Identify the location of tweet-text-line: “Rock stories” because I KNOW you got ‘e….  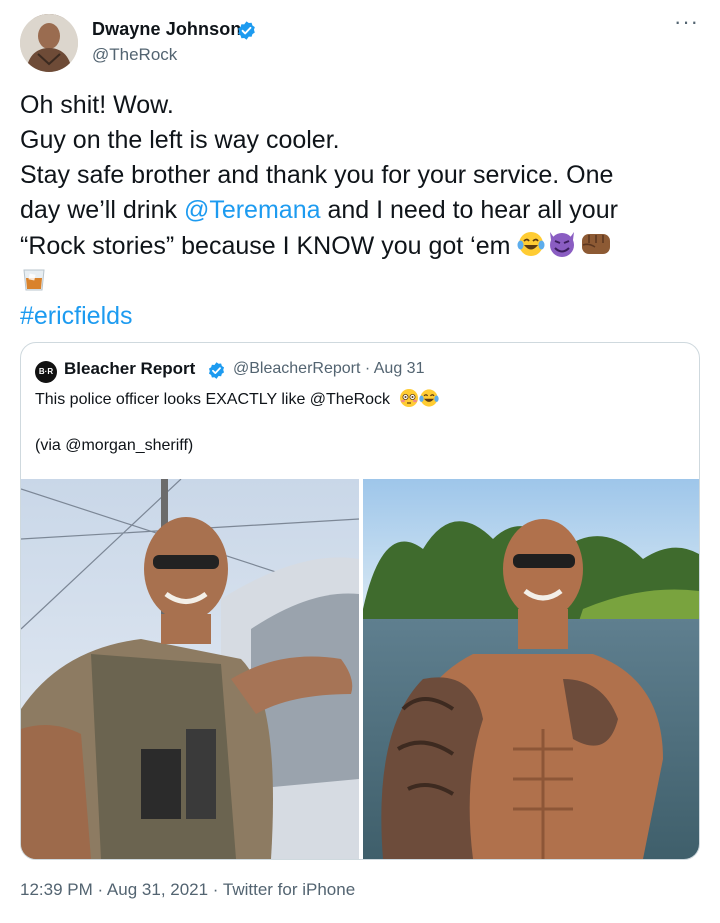
(365, 246).